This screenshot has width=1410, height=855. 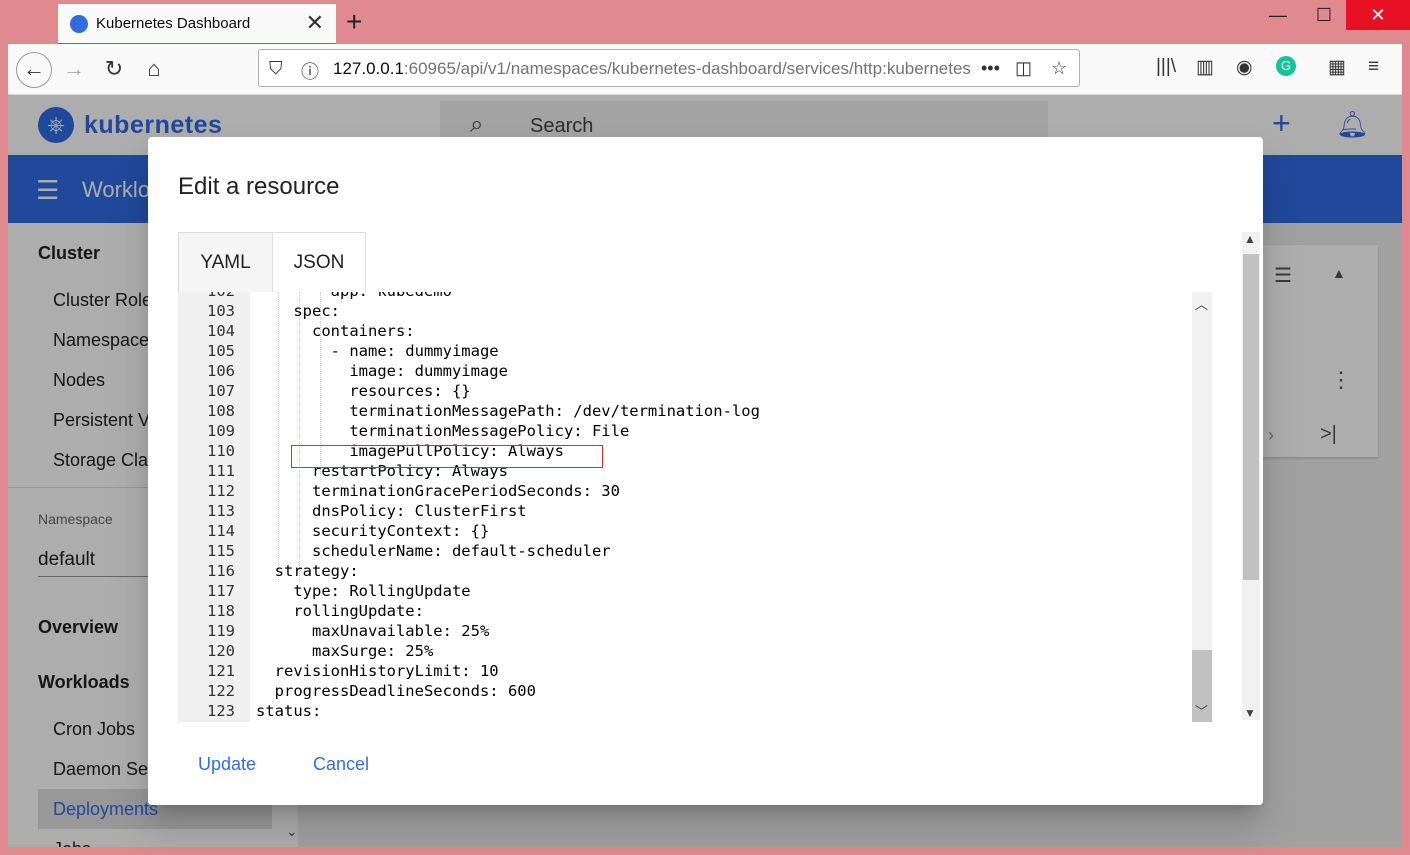 What do you see at coordinates (227, 764) in the screenshot?
I see `update-button: Update` at bounding box center [227, 764].